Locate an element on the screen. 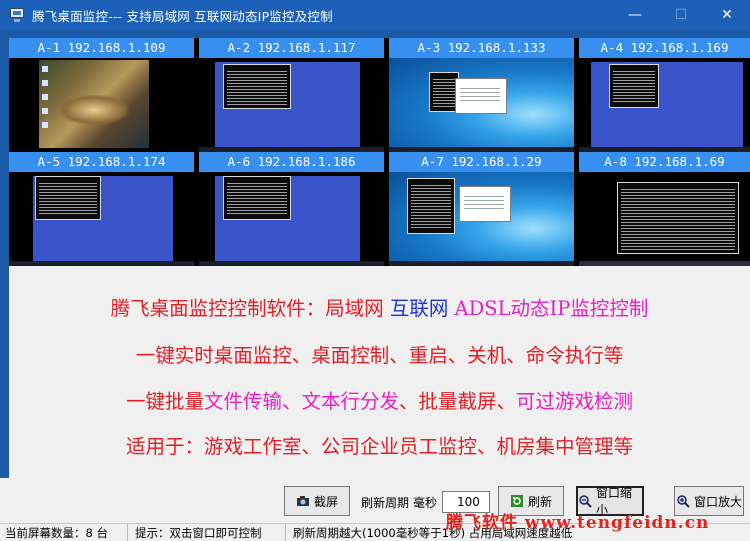 This screenshot has height=541, width=750. refresh-period-label: 刷新周期 is located at coordinates (385, 503).